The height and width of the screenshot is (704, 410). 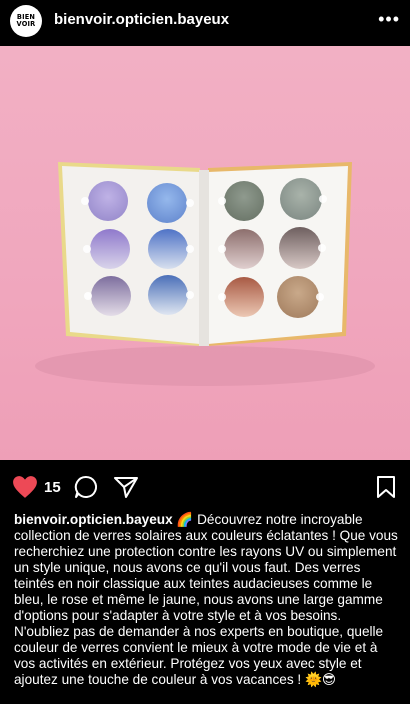 I want to click on post-username: bienvoir.opticien.bayeux, so click(x=141, y=19).